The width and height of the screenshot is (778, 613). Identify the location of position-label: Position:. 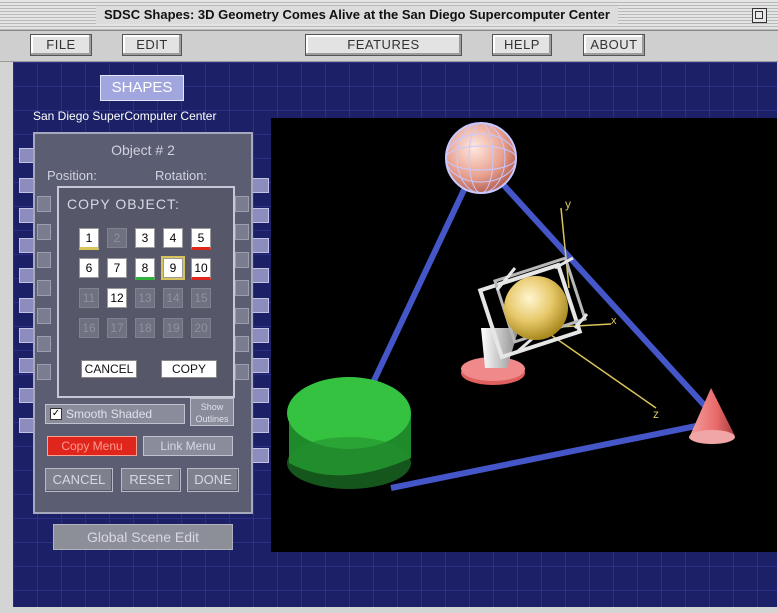
(72, 175).